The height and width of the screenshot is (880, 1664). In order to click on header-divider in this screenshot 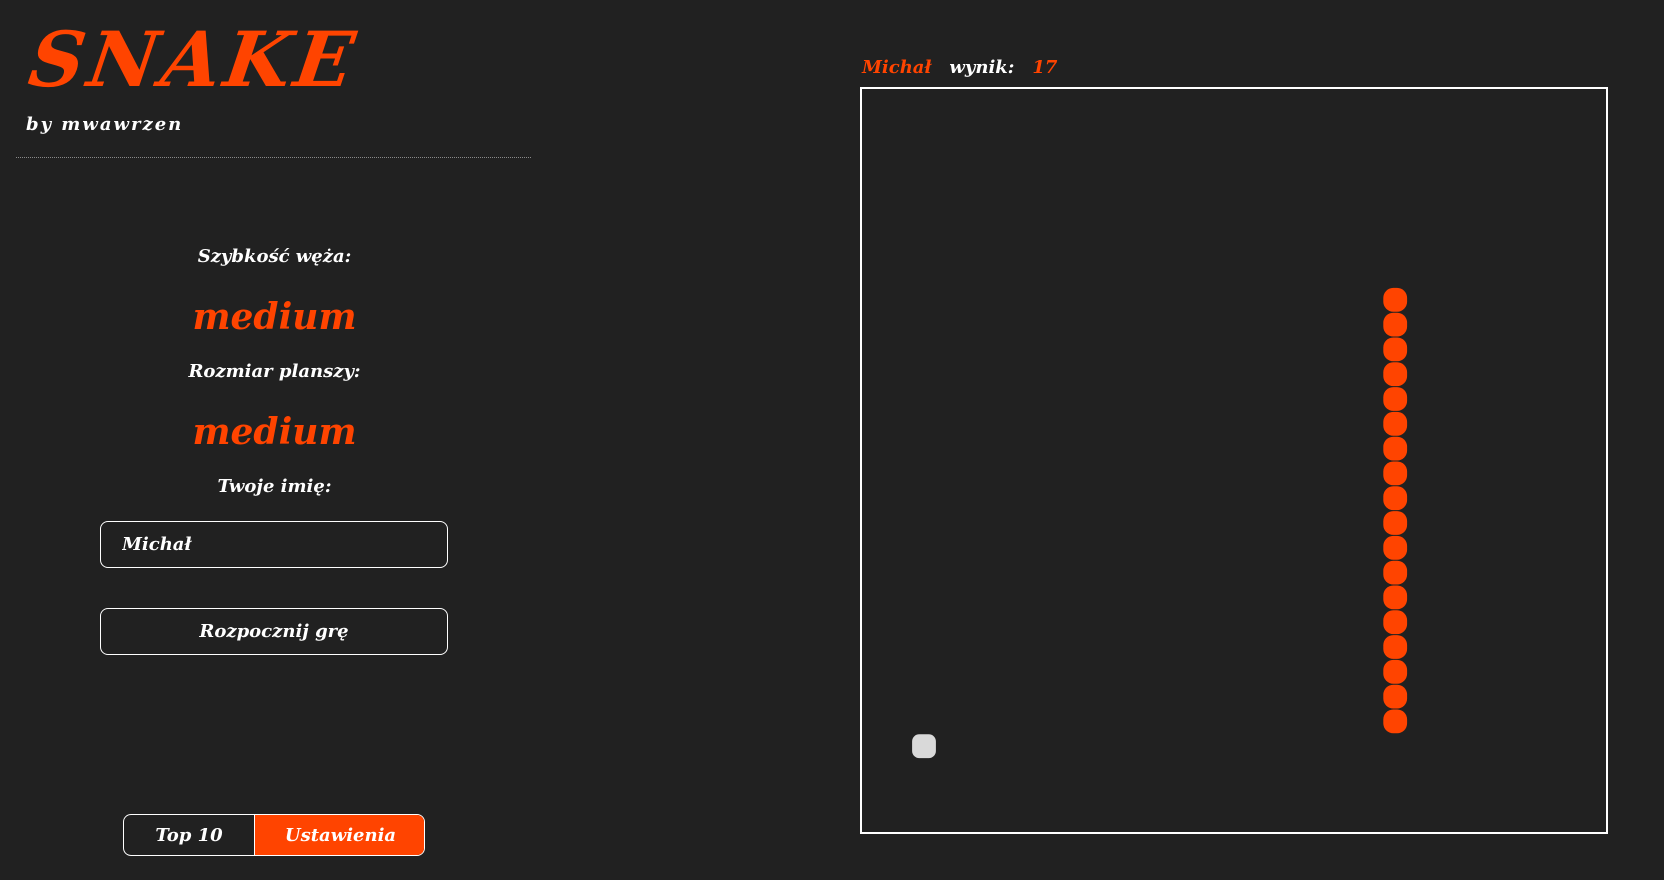, I will do `click(273, 157)`.